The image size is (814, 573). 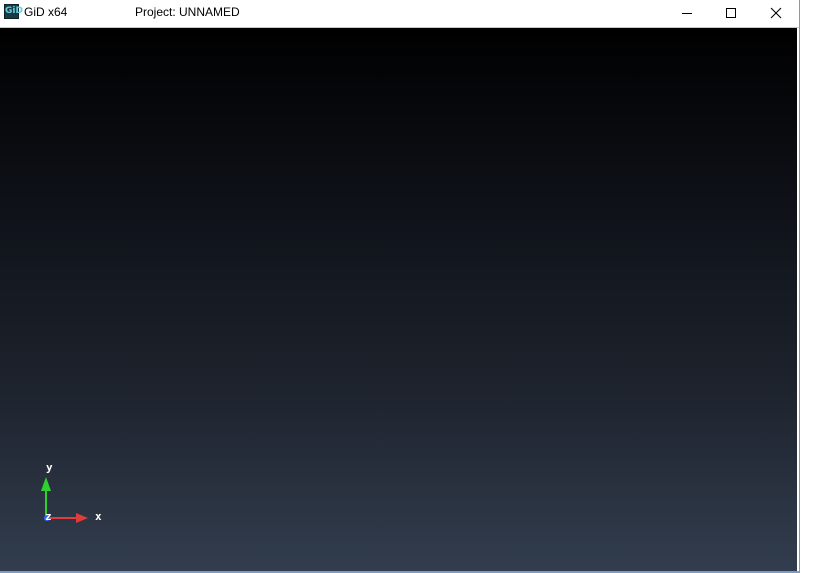 I want to click on app-name: GiD x64, so click(x=46, y=12).